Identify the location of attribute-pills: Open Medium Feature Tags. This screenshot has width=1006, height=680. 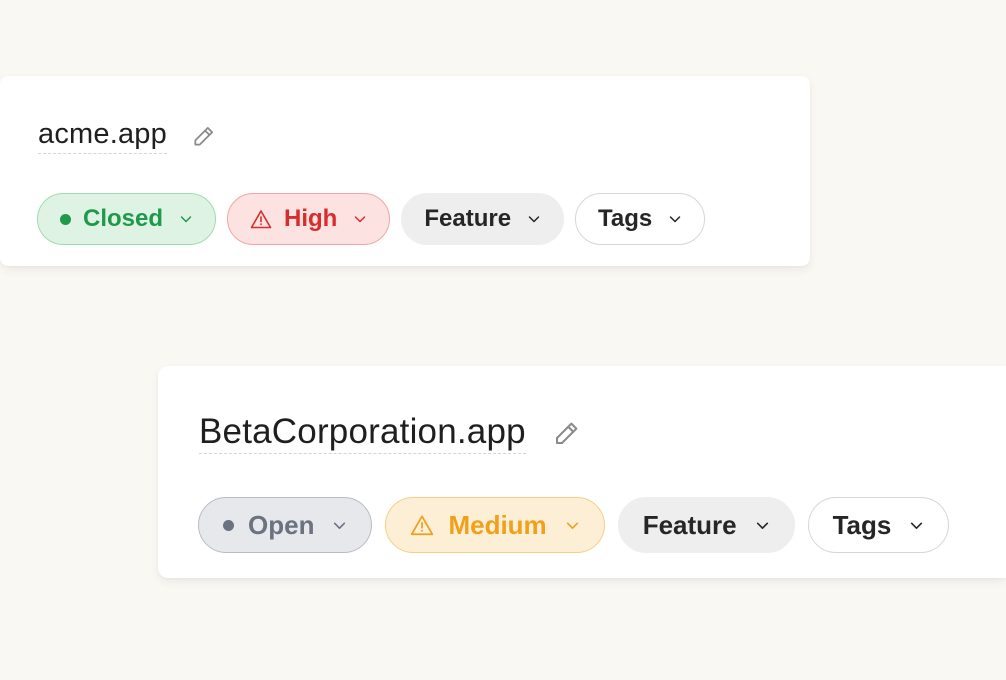
(574, 525).